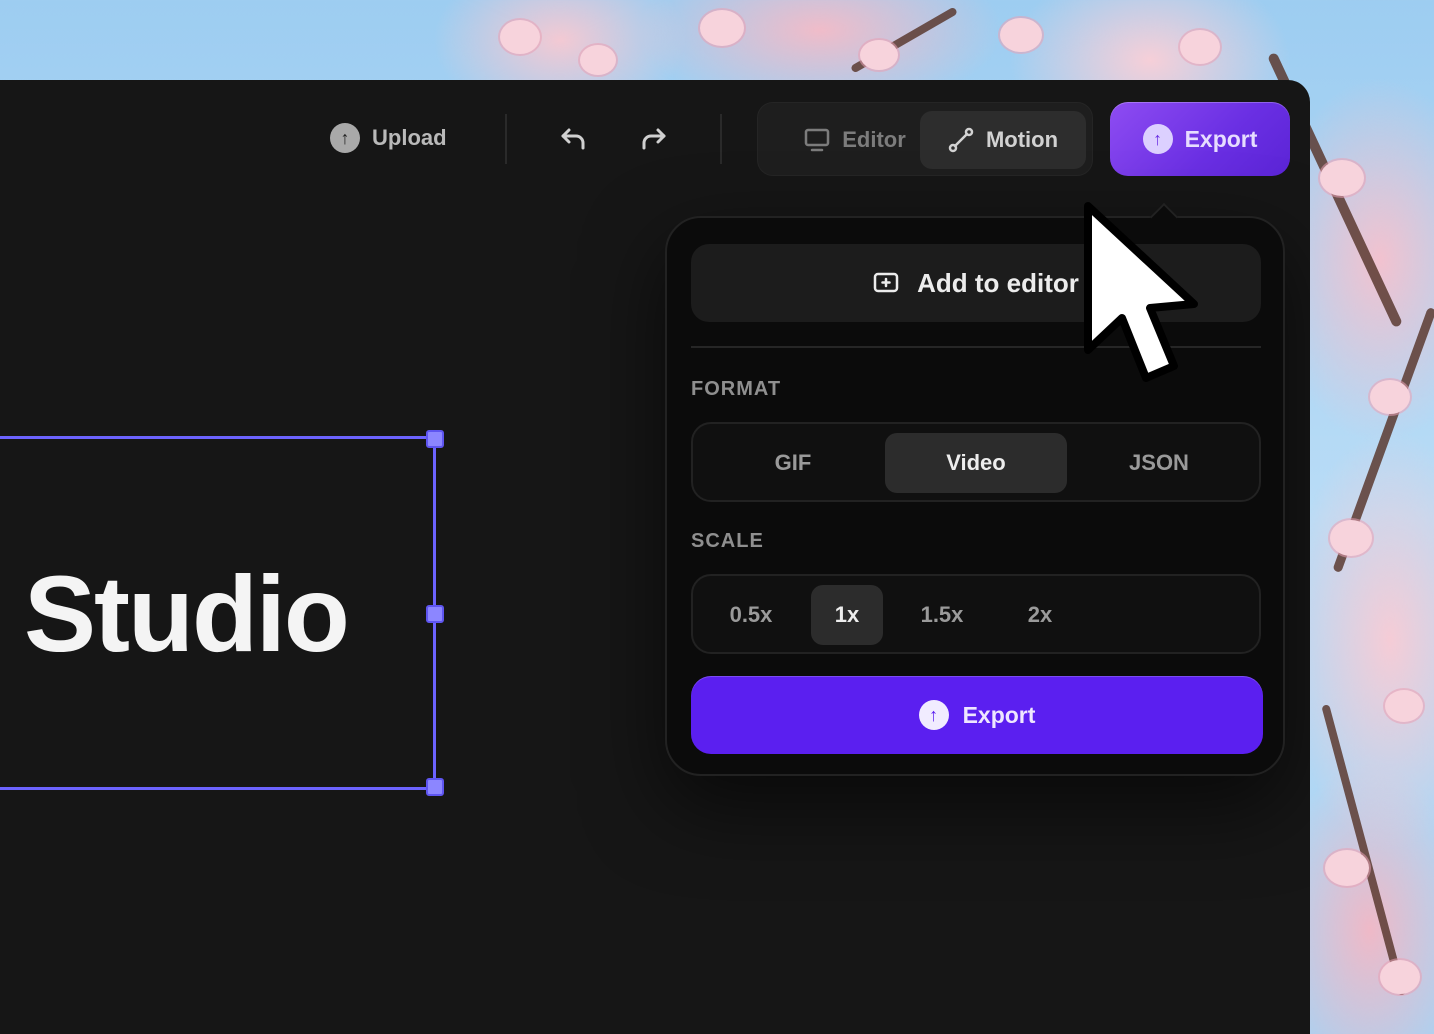 The image size is (1434, 1034). I want to click on text-layer-selection: it Studio, so click(222, 613).